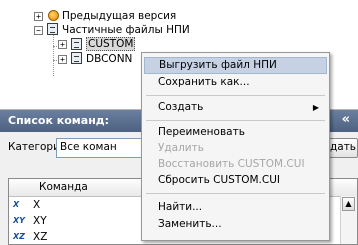  Describe the element at coordinates (38, 30) in the screenshot. I see `collapse-toggle: −` at that location.